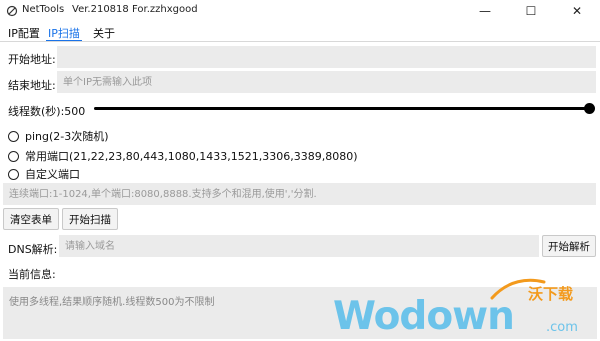 This screenshot has height=341, width=600. I want to click on tab-bar: IP配置 IP扫描 关于, so click(300, 32).